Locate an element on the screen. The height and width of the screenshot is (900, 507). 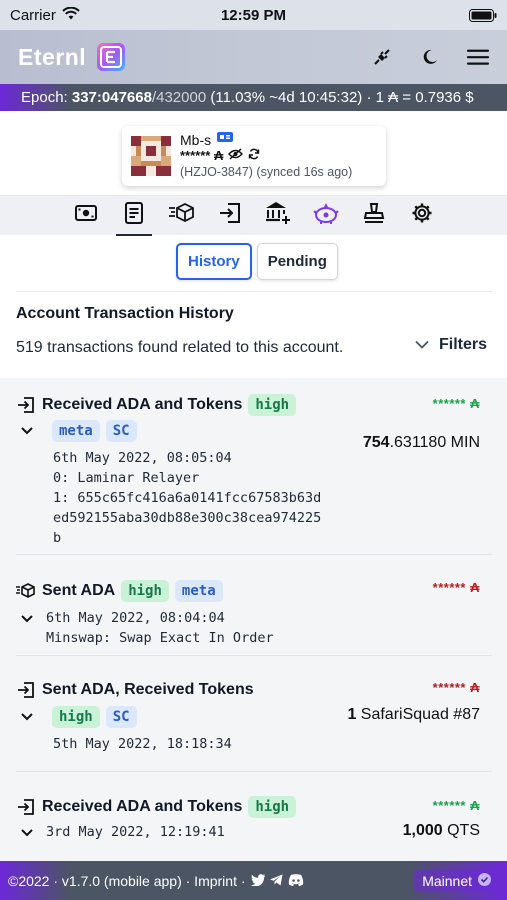
wallet-balance: ****** ₳ is located at coordinates (202, 155).